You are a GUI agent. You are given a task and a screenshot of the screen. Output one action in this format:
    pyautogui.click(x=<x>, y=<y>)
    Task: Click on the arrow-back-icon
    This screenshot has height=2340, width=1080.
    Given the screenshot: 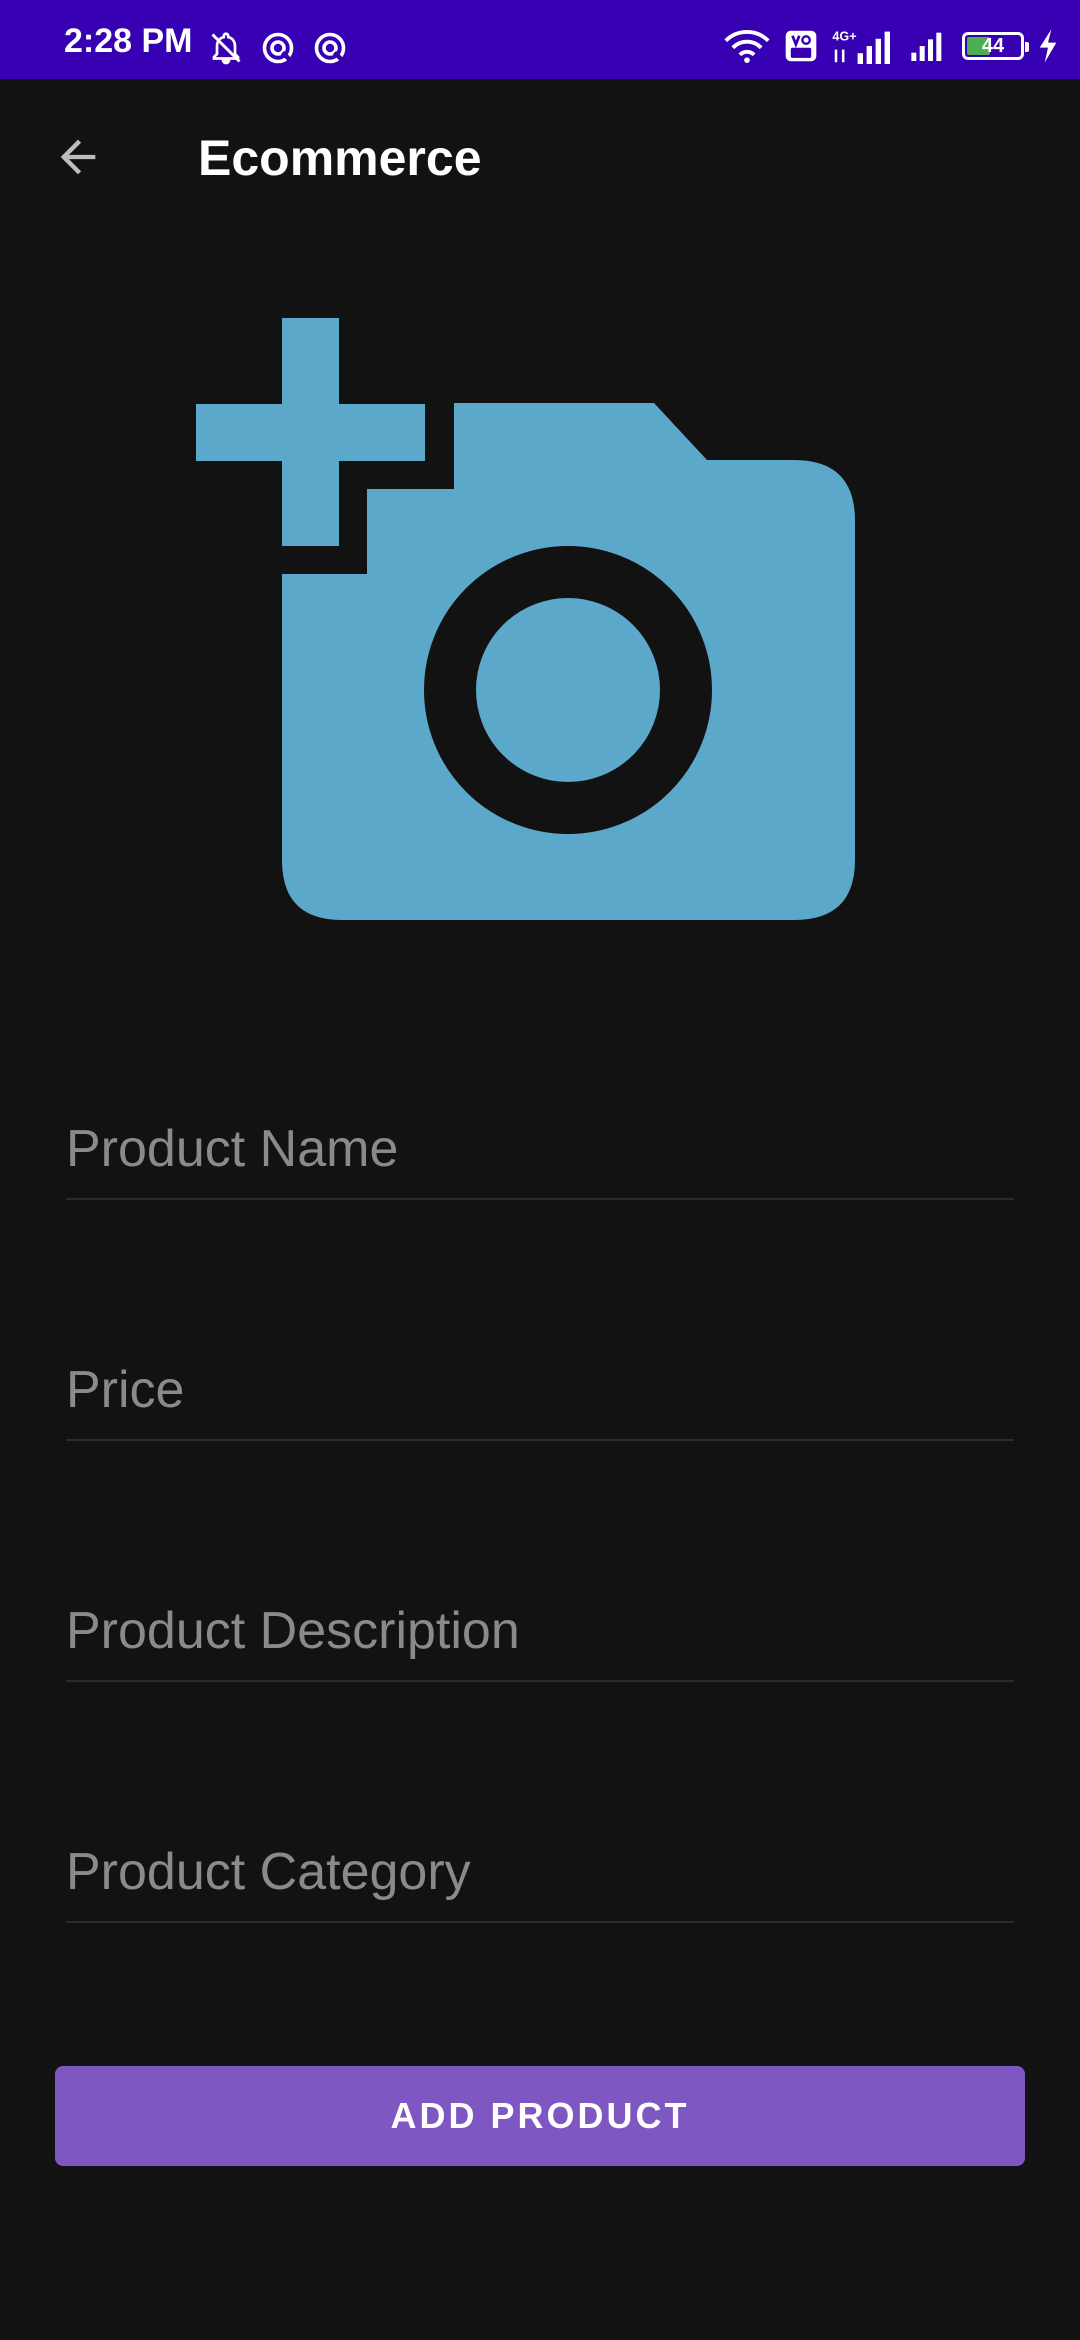 What is the action you would take?
    pyautogui.click(x=78, y=159)
    